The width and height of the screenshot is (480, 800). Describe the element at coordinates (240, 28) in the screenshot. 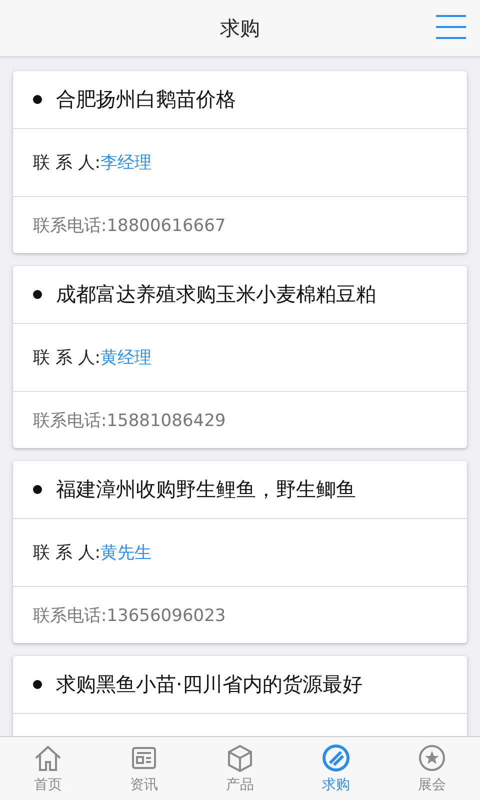

I see `page-title: 求购` at that location.